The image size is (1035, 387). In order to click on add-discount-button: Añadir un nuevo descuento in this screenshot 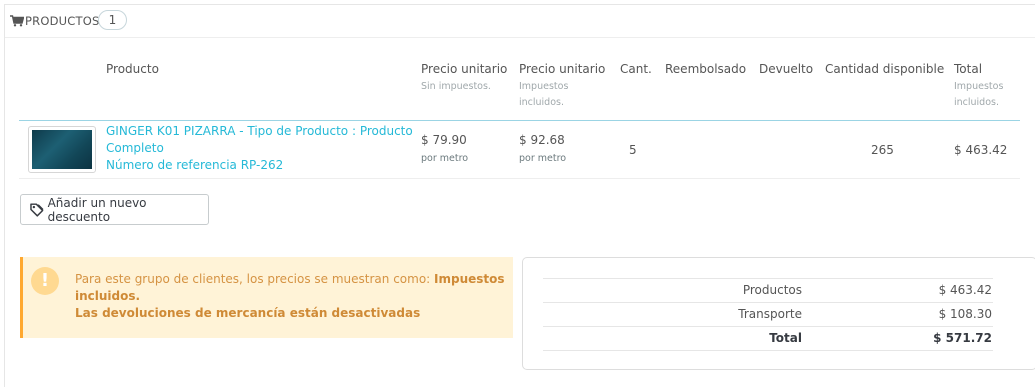, I will do `click(114, 209)`.